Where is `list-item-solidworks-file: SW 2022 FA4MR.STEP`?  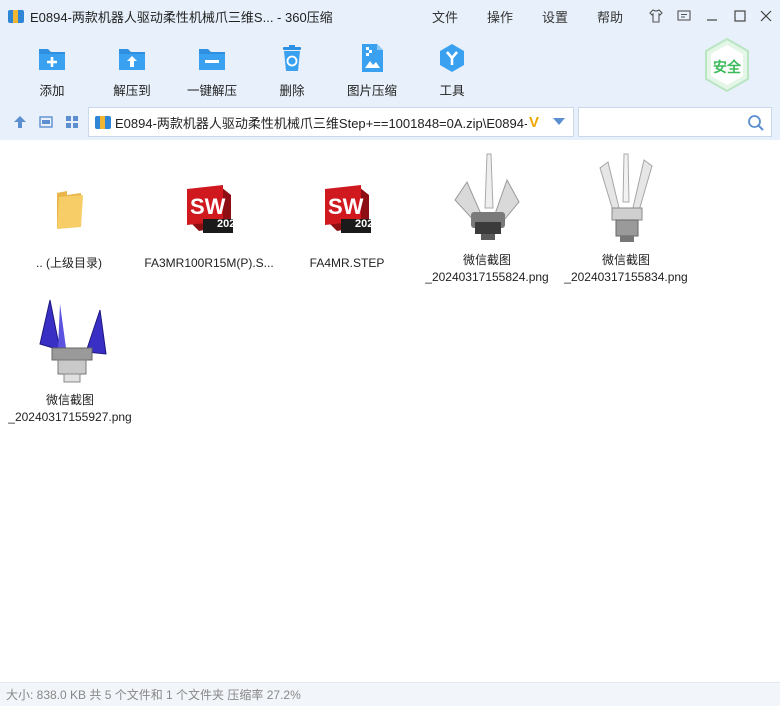 list-item-solidworks-file: SW 2022 FA4MR.STEP is located at coordinates (347, 226).